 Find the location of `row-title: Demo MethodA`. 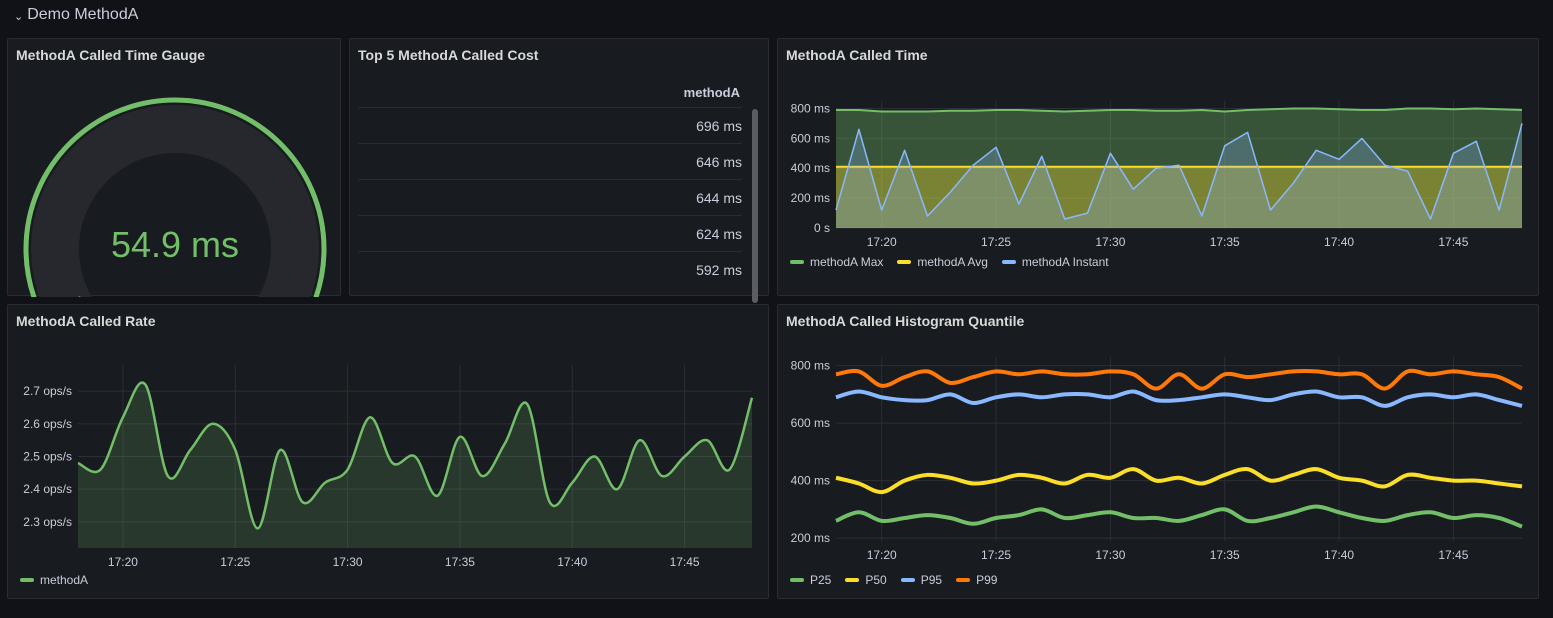

row-title: Demo MethodA is located at coordinates (83, 14).